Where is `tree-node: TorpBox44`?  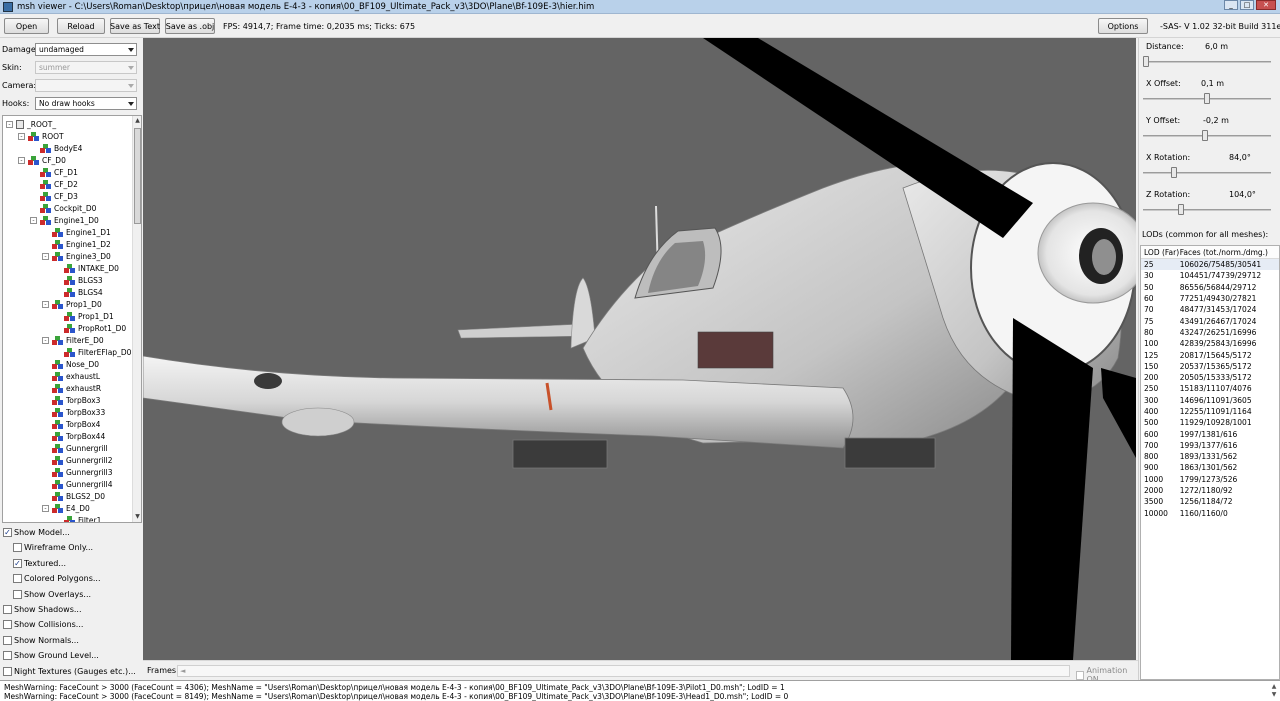 tree-node: TorpBox44 is located at coordinates (73, 436).